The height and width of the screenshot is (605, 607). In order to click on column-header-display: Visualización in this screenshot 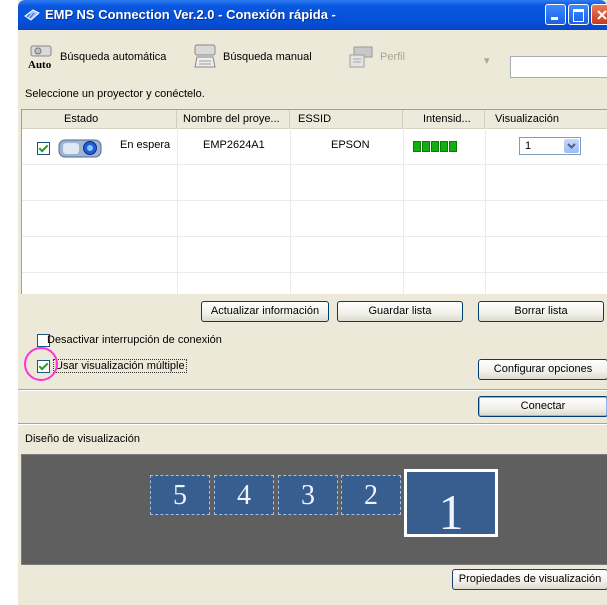, I will do `click(546, 119)`.